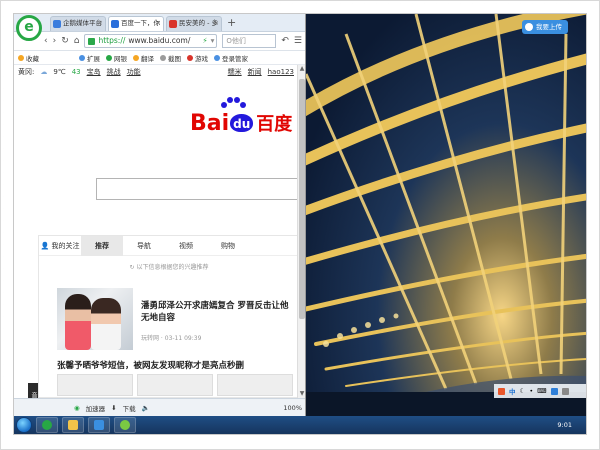 The image size is (600, 450). Describe the element at coordinates (29, 28) in the screenshot. I see `browser-logo-icon: e` at that location.